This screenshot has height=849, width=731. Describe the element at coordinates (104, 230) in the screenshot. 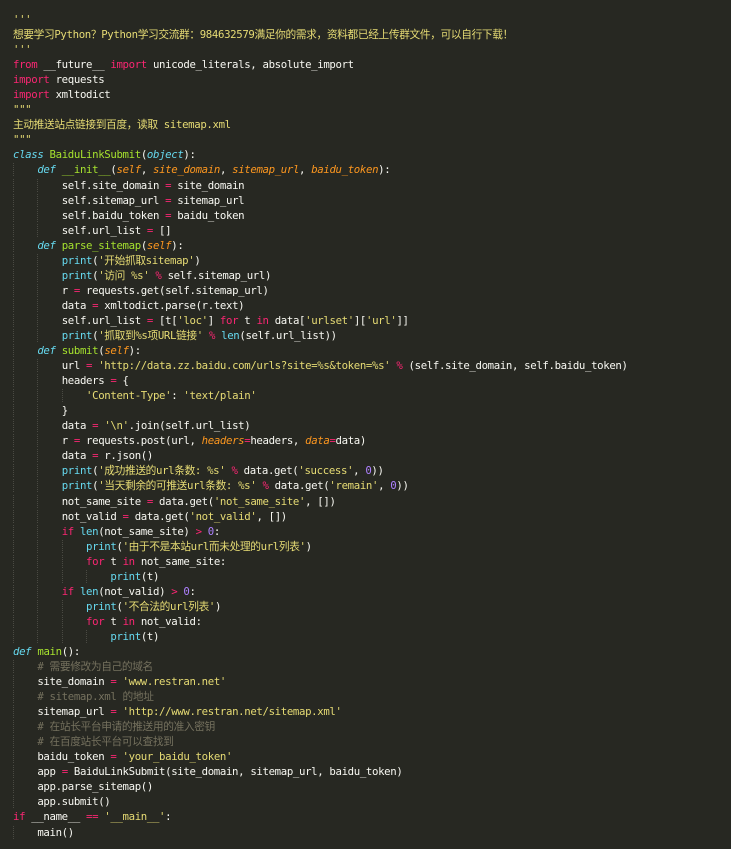

I see `code-token: self.url_list` at that location.